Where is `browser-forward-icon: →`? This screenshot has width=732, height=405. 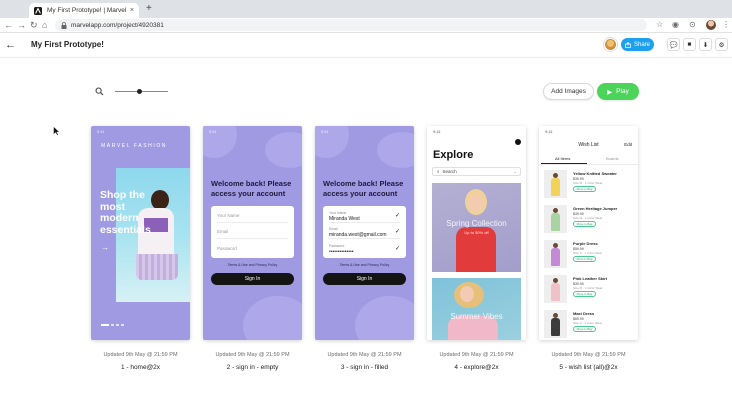 browser-forward-icon: → is located at coordinates (21, 25).